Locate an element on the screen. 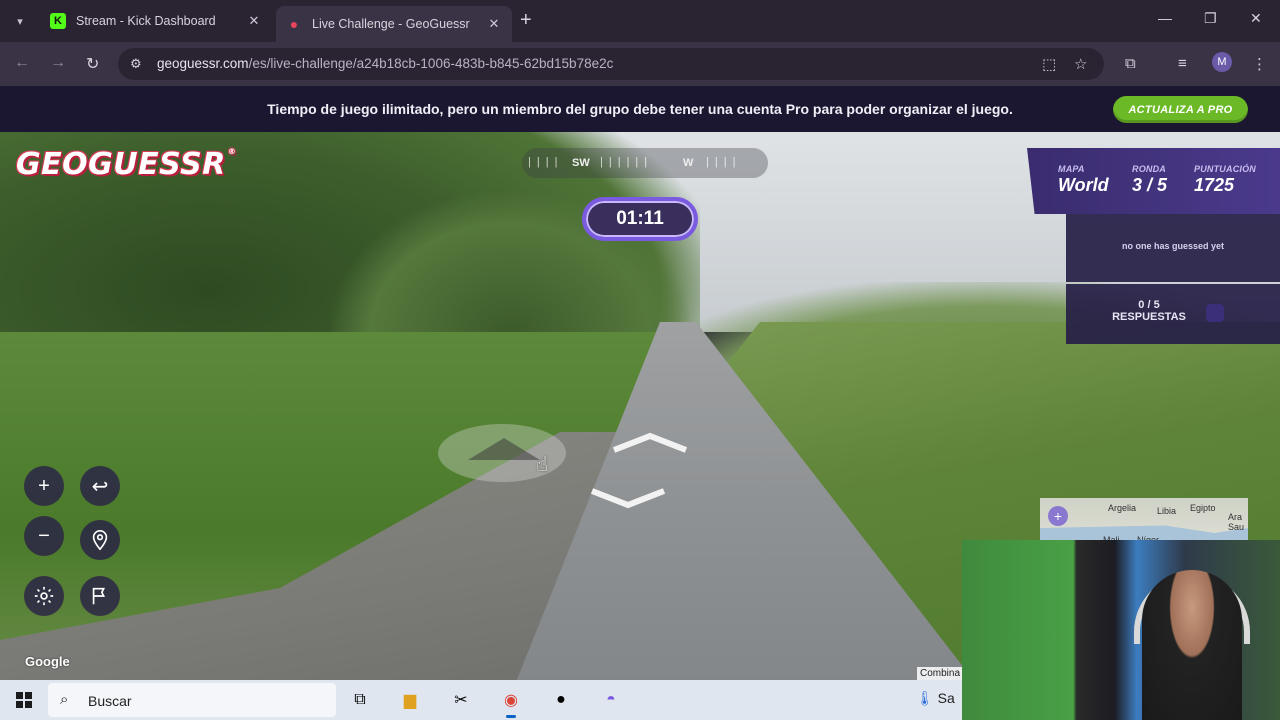 The width and height of the screenshot is (1280, 720). answers-counter: 0 / 5 RESPUESTAS is located at coordinates (1149, 311).